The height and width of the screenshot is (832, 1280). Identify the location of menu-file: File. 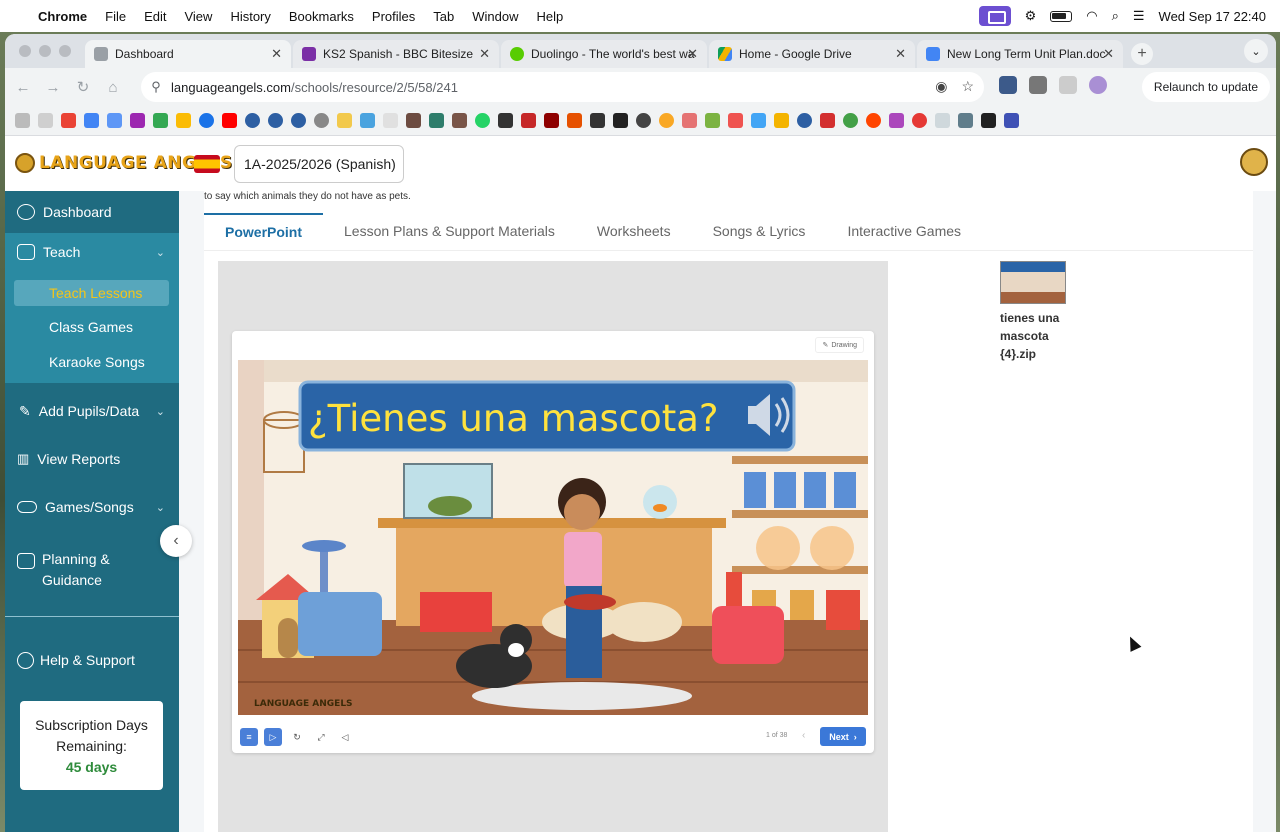
(115, 16).